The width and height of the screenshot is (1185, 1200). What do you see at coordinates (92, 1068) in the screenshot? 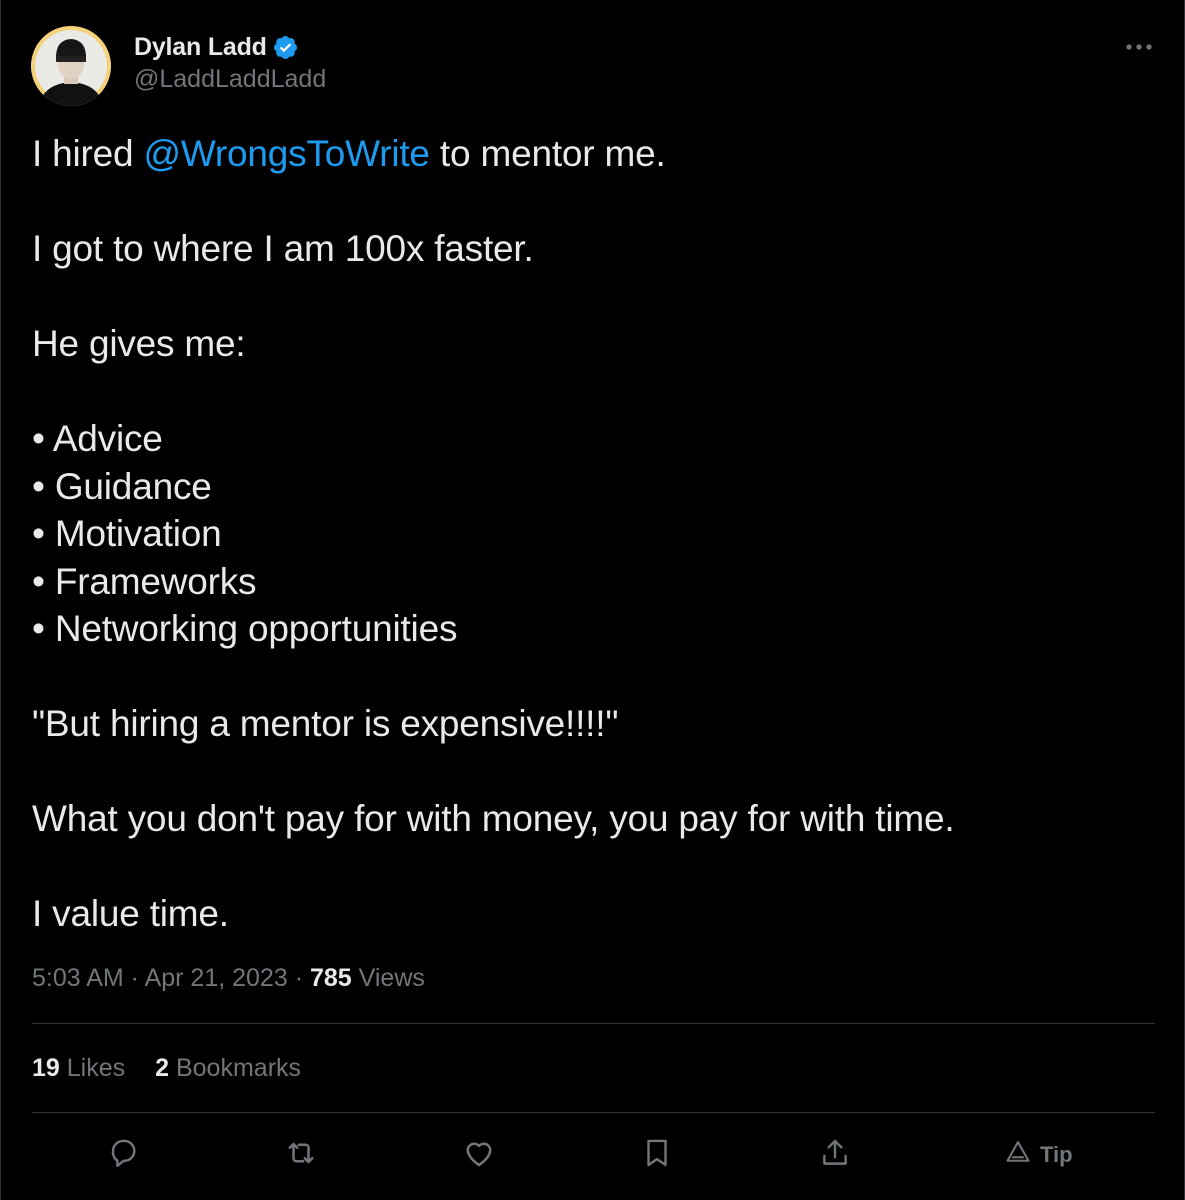
I see `likes-label: Likes` at bounding box center [92, 1068].